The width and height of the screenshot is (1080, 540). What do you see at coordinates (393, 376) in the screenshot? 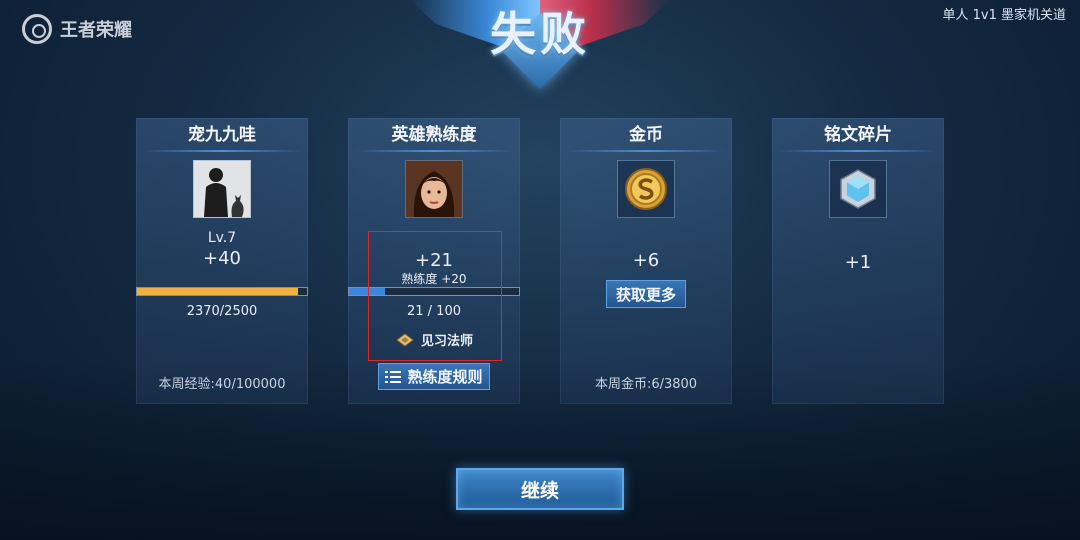
I see `list-icon` at bounding box center [393, 376].